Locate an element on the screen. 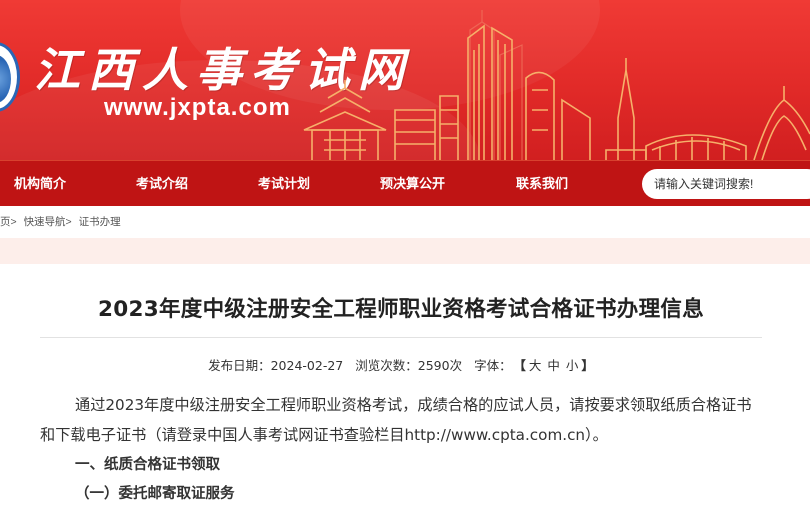  article-meta: 发布日期：2024-02-27 浏览次数：2590次 字体： 【大中小】 is located at coordinates (401, 364).